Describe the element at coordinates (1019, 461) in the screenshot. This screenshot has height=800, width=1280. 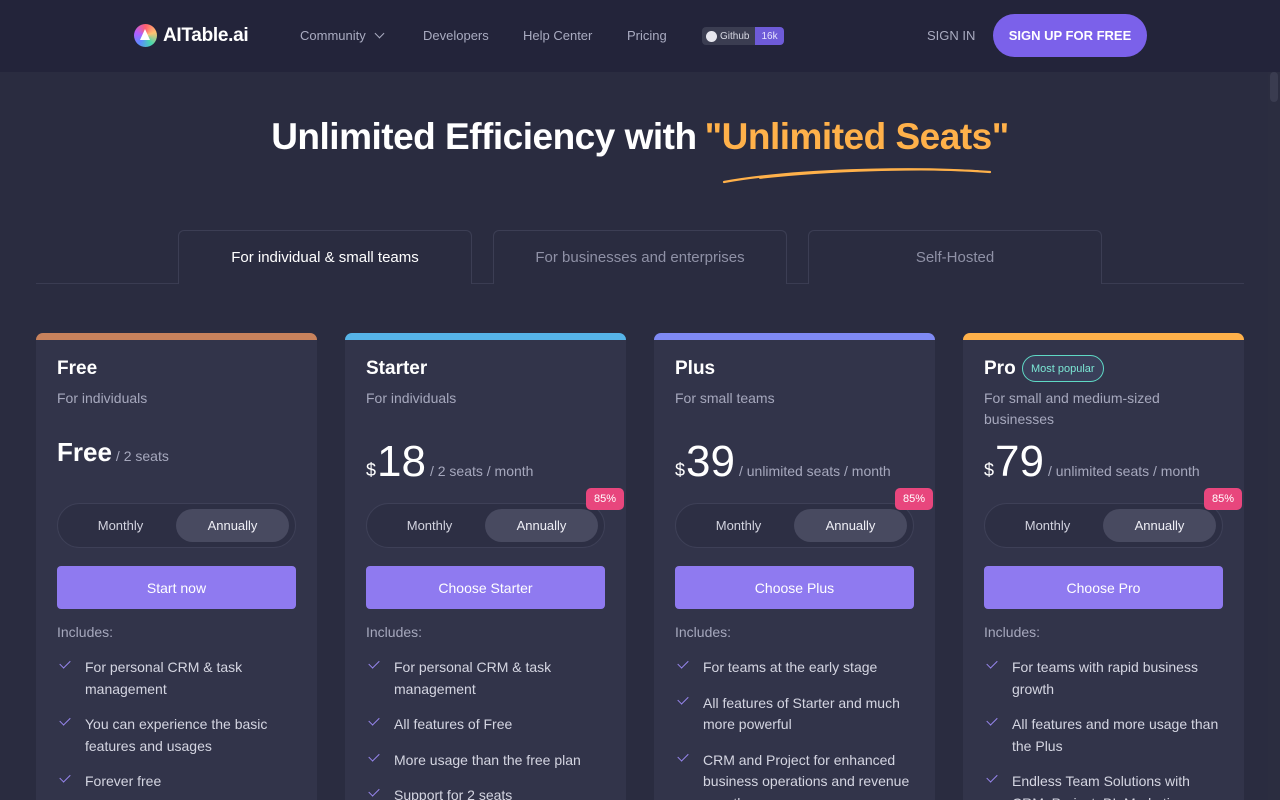
I see `price-value: 79` at that location.